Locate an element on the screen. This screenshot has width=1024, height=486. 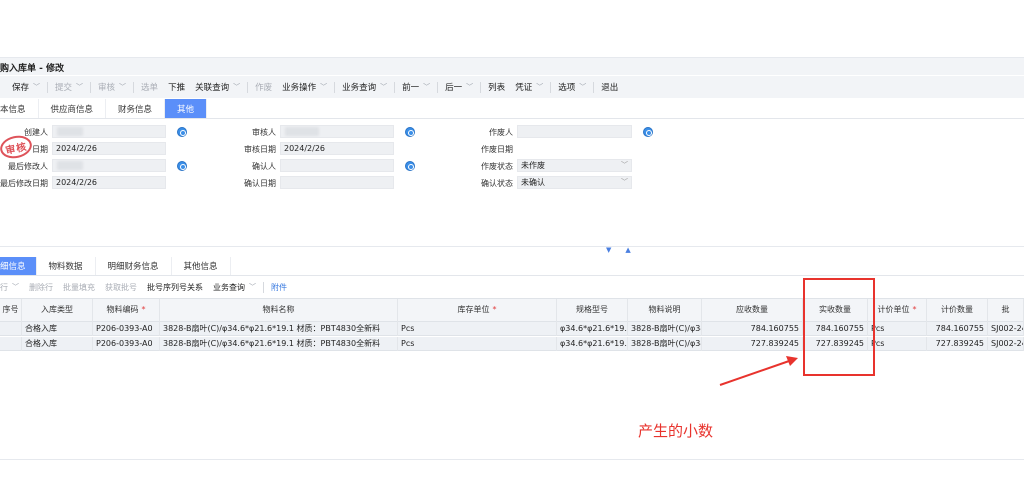
column-header: 计价数量 is located at coordinates (957, 311).